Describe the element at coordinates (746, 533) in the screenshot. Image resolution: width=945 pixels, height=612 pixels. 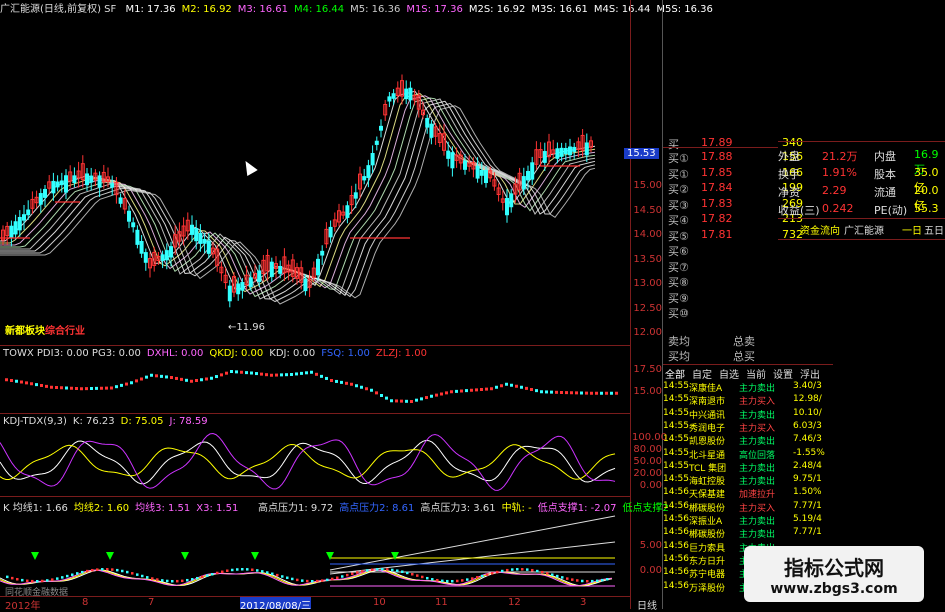
I see `ticker-row: 14:56 郴碳股份 主力卖出 7.77/1` at that location.